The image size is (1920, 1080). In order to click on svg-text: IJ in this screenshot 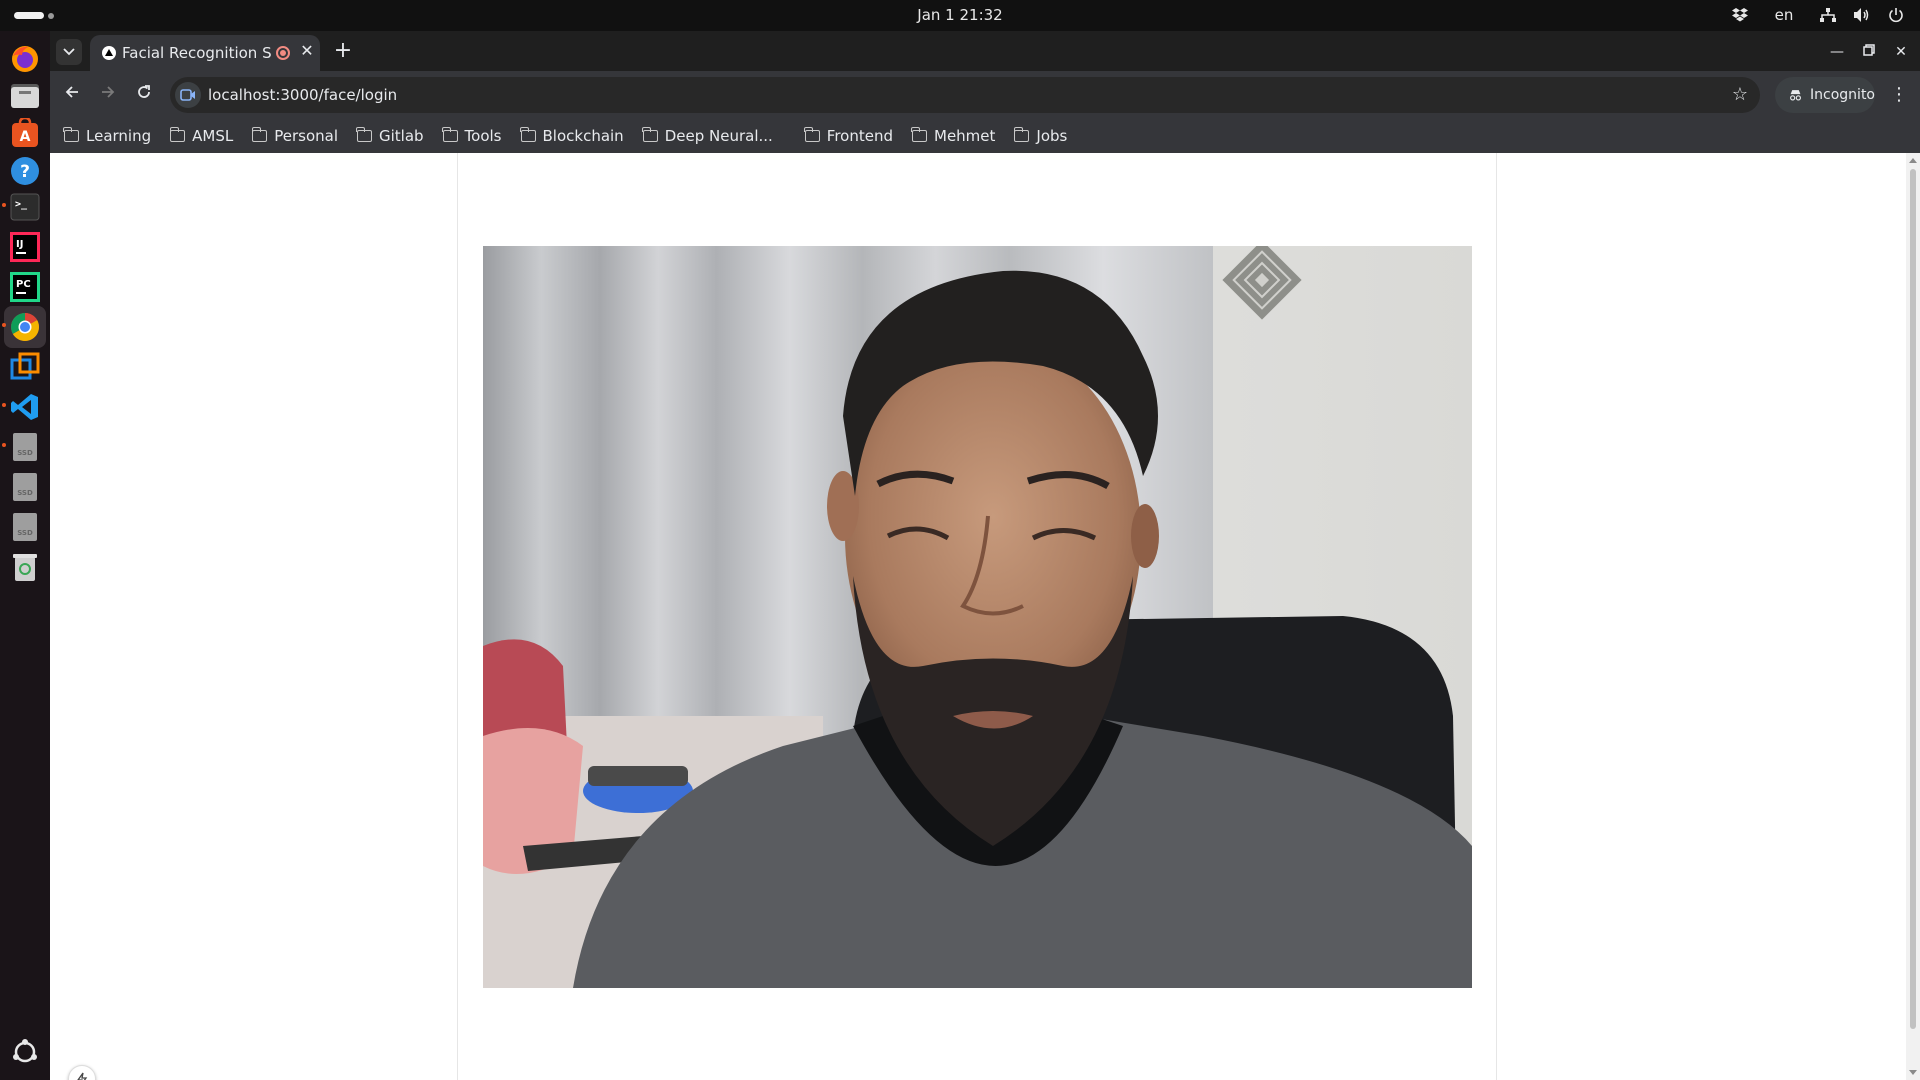, I will do `click(19, 244)`.